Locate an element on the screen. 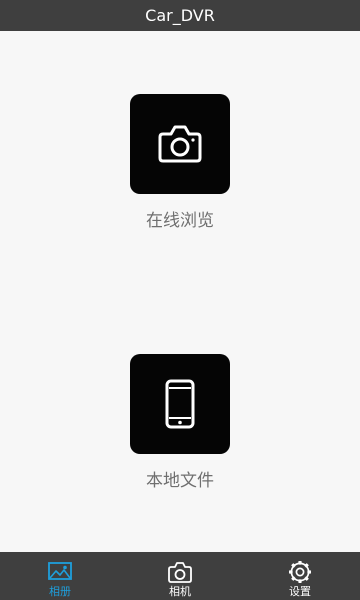 The width and height of the screenshot is (360, 600). local-files-label: 本地文件 is located at coordinates (180, 481).